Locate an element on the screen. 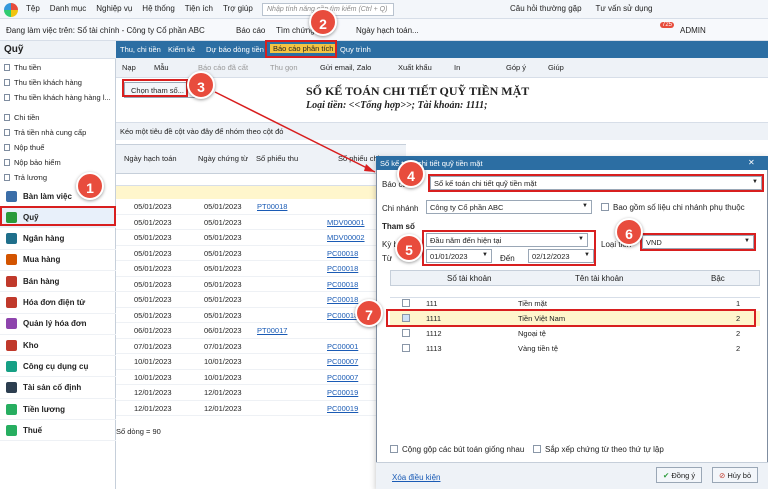 The height and width of the screenshot is (489, 768). step-badge-1: 1 is located at coordinates (90, 186).